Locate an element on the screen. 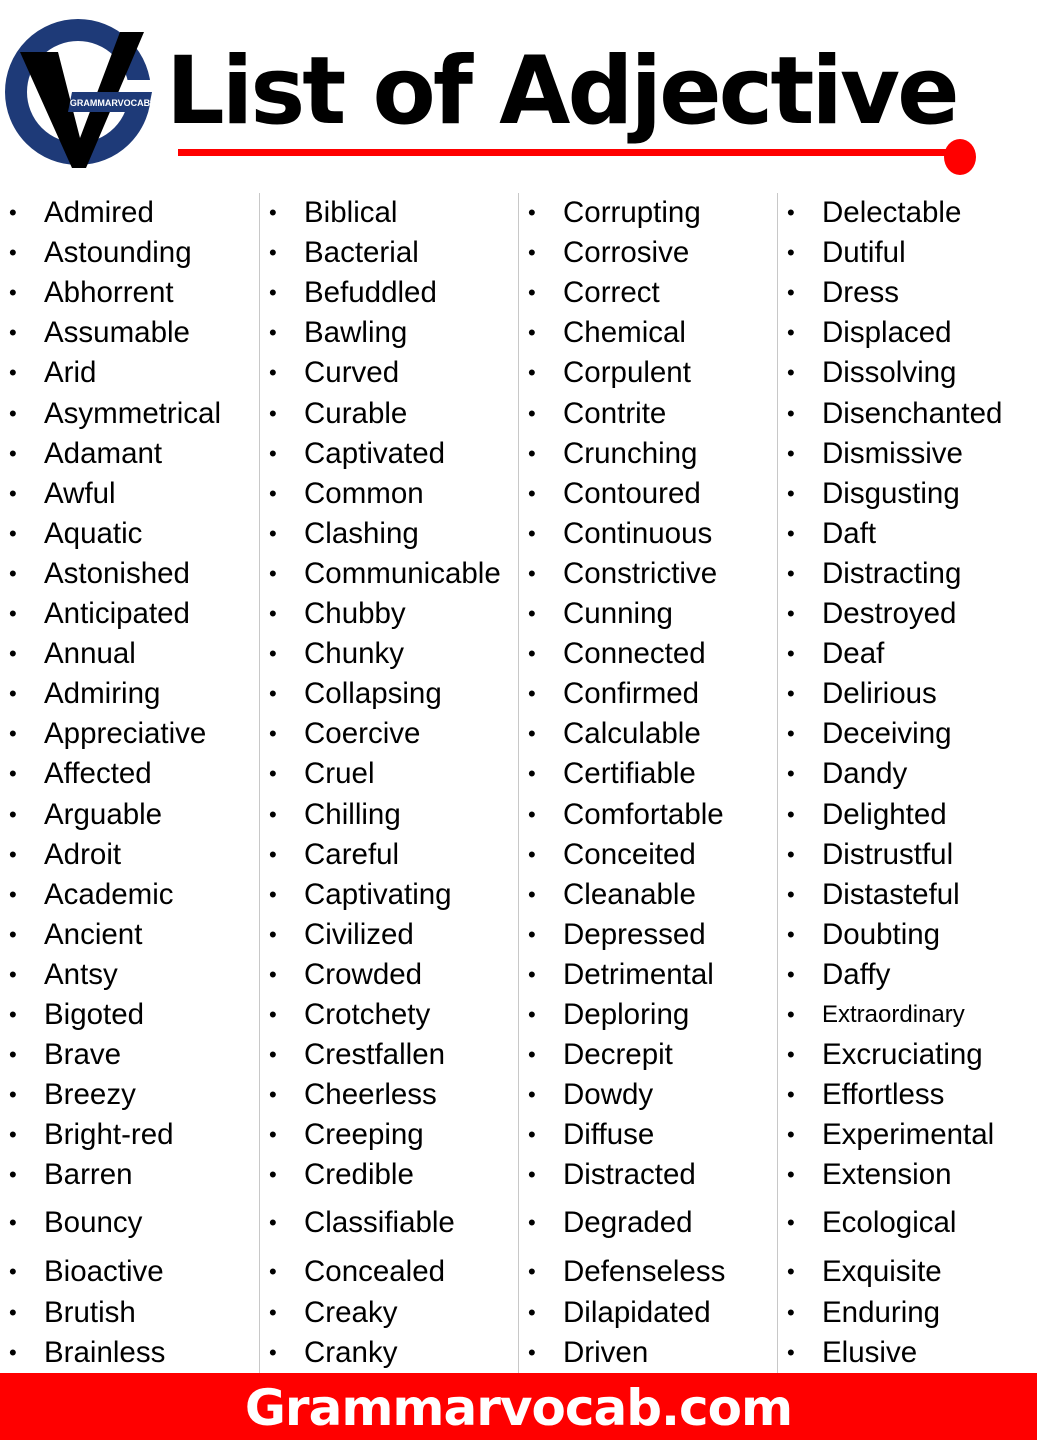 The width and height of the screenshot is (1037, 1443). list-item: • Chubby is located at coordinates (389, 614).